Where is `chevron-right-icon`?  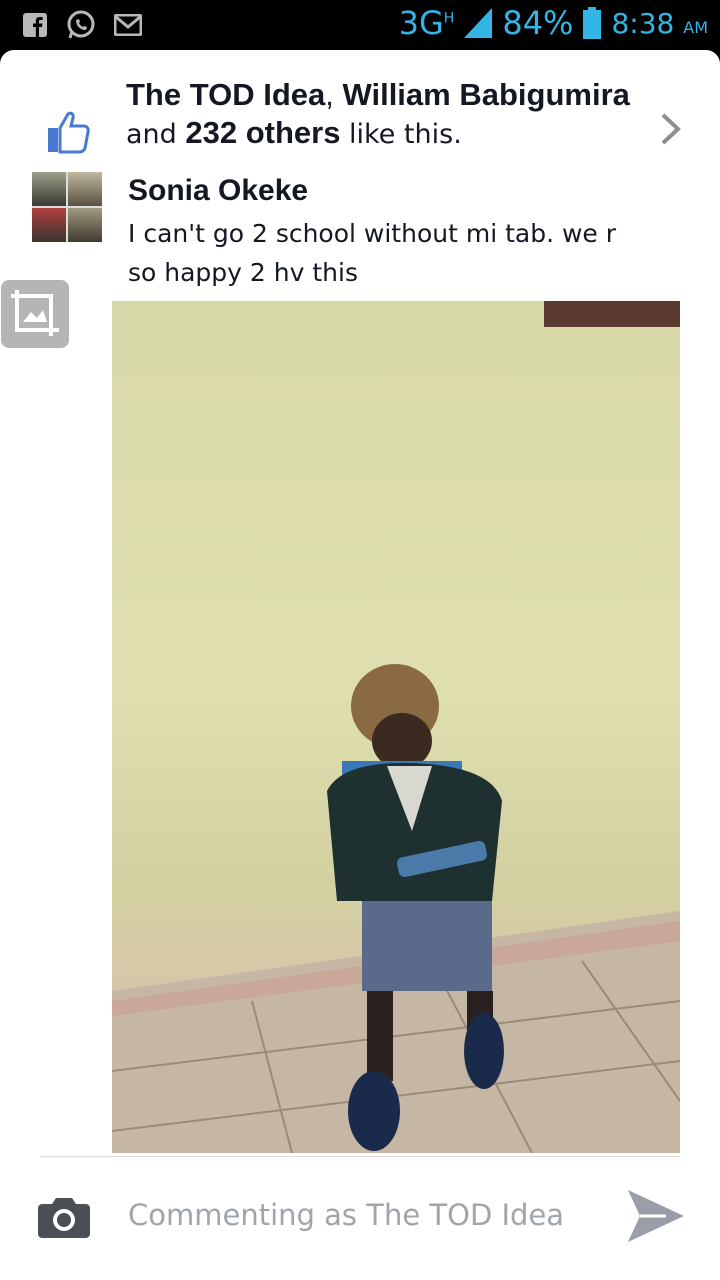 chevron-right-icon is located at coordinates (671, 129).